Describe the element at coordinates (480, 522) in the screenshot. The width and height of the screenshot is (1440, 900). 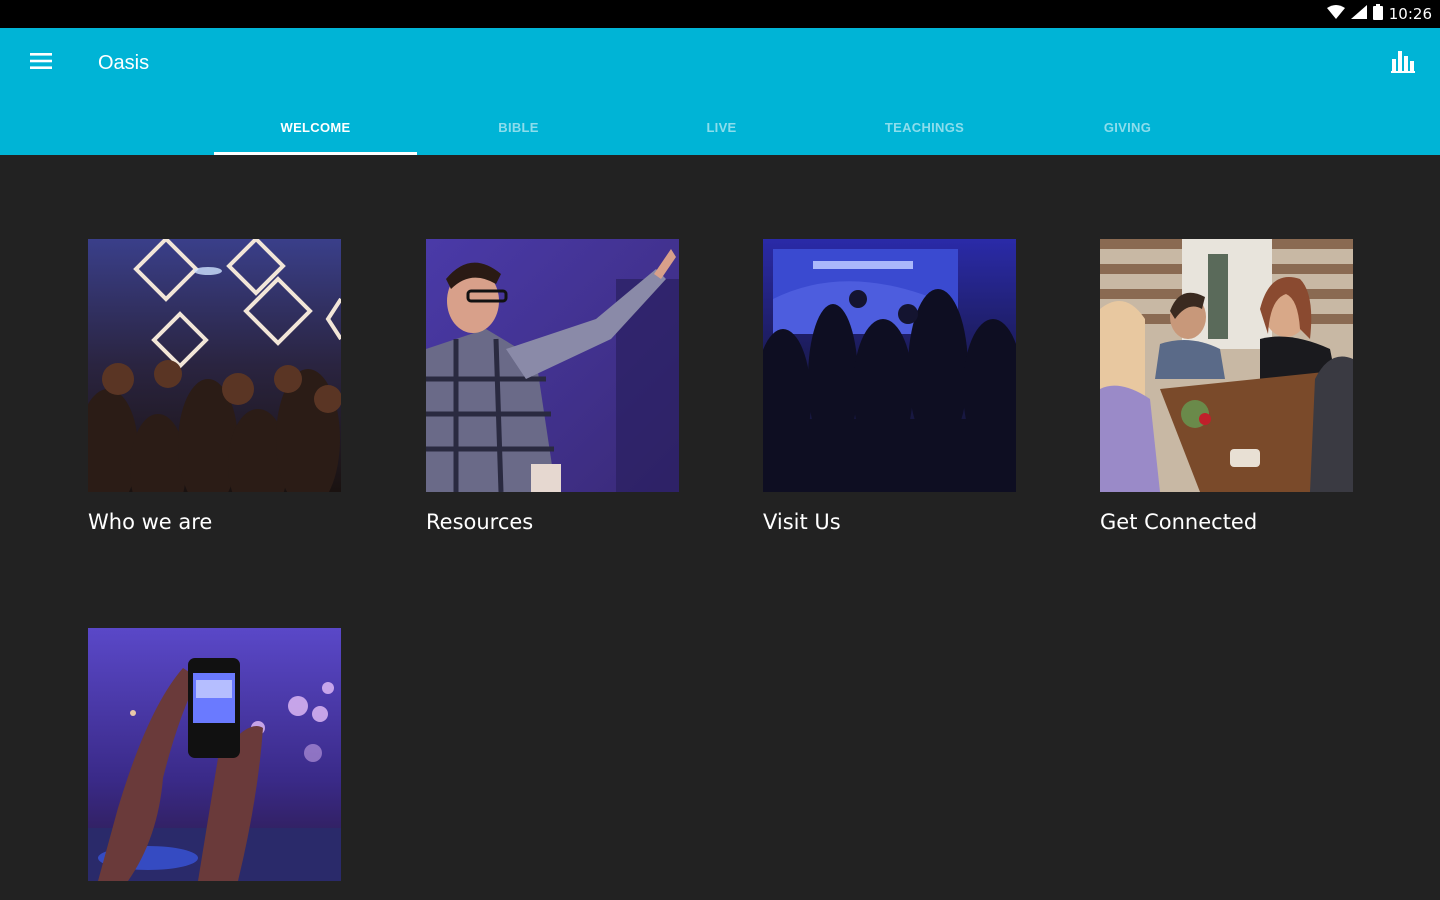
I see `card-label-resources: Resources` at that location.